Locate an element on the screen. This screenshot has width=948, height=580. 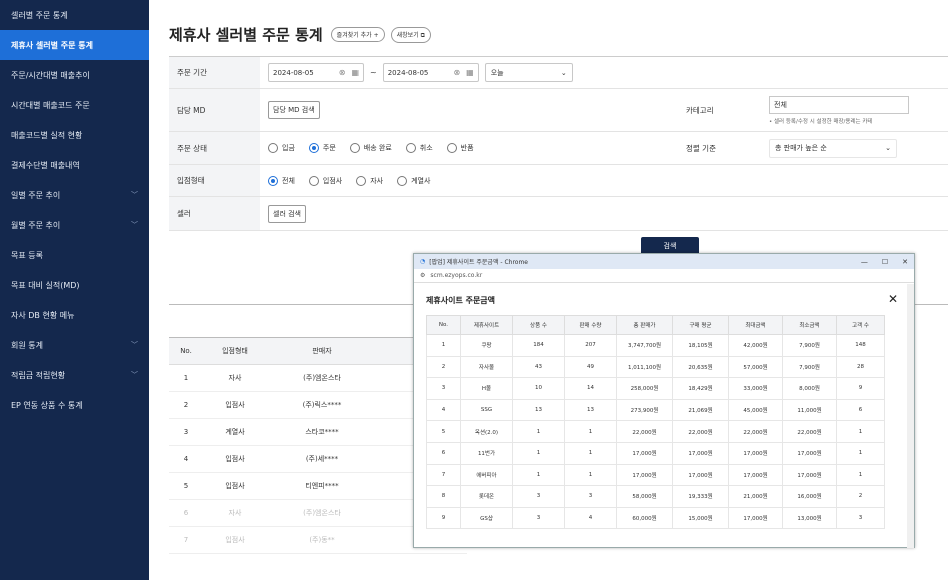
sidebar-item-label: 셀러별 주문 통계 is located at coordinates (39, 15).